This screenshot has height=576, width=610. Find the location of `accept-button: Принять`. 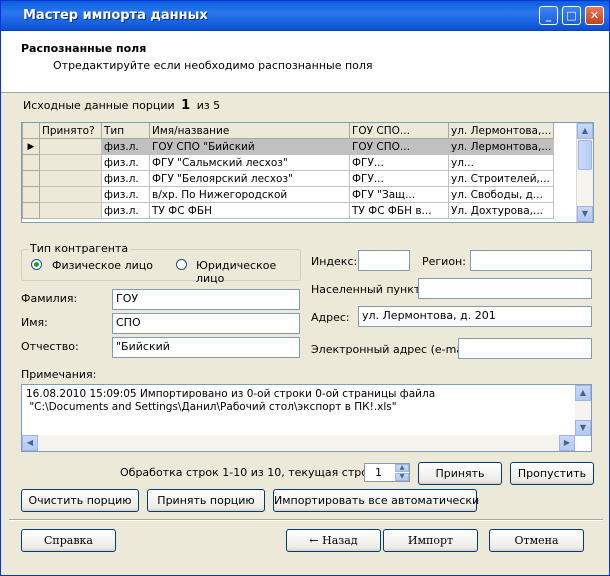

accept-button: Принять is located at coordinates (460, 473).